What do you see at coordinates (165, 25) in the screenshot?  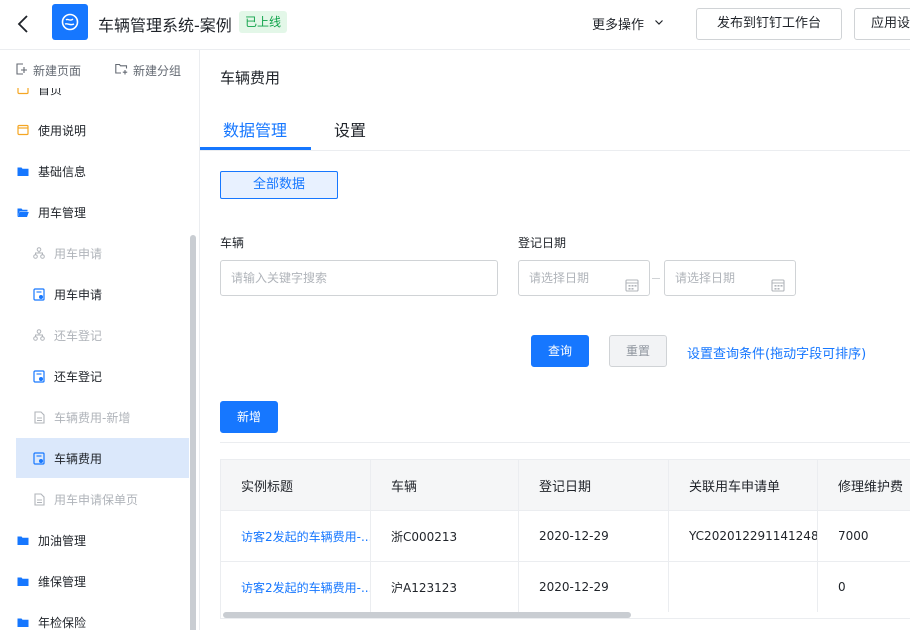 I see `app-title: 车辆管理系统-案例` at bounding box center [165, 25].